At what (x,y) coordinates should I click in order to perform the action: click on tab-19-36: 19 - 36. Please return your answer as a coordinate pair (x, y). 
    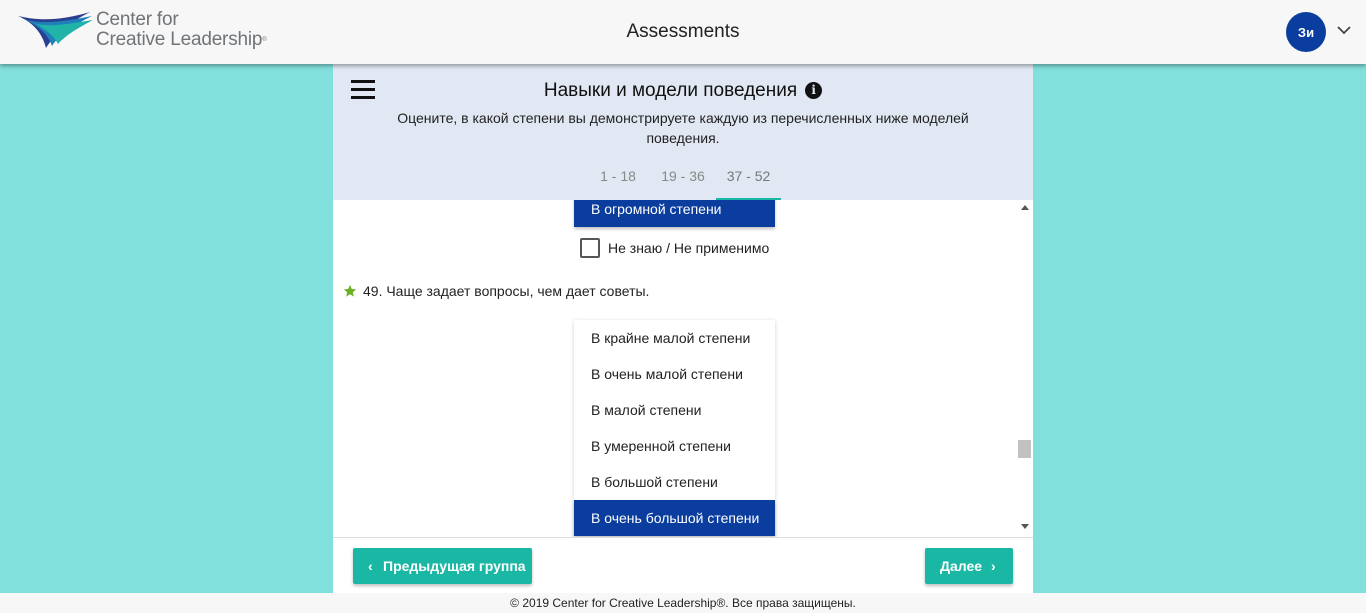
    Looking at the image, I should click on (683, 184).